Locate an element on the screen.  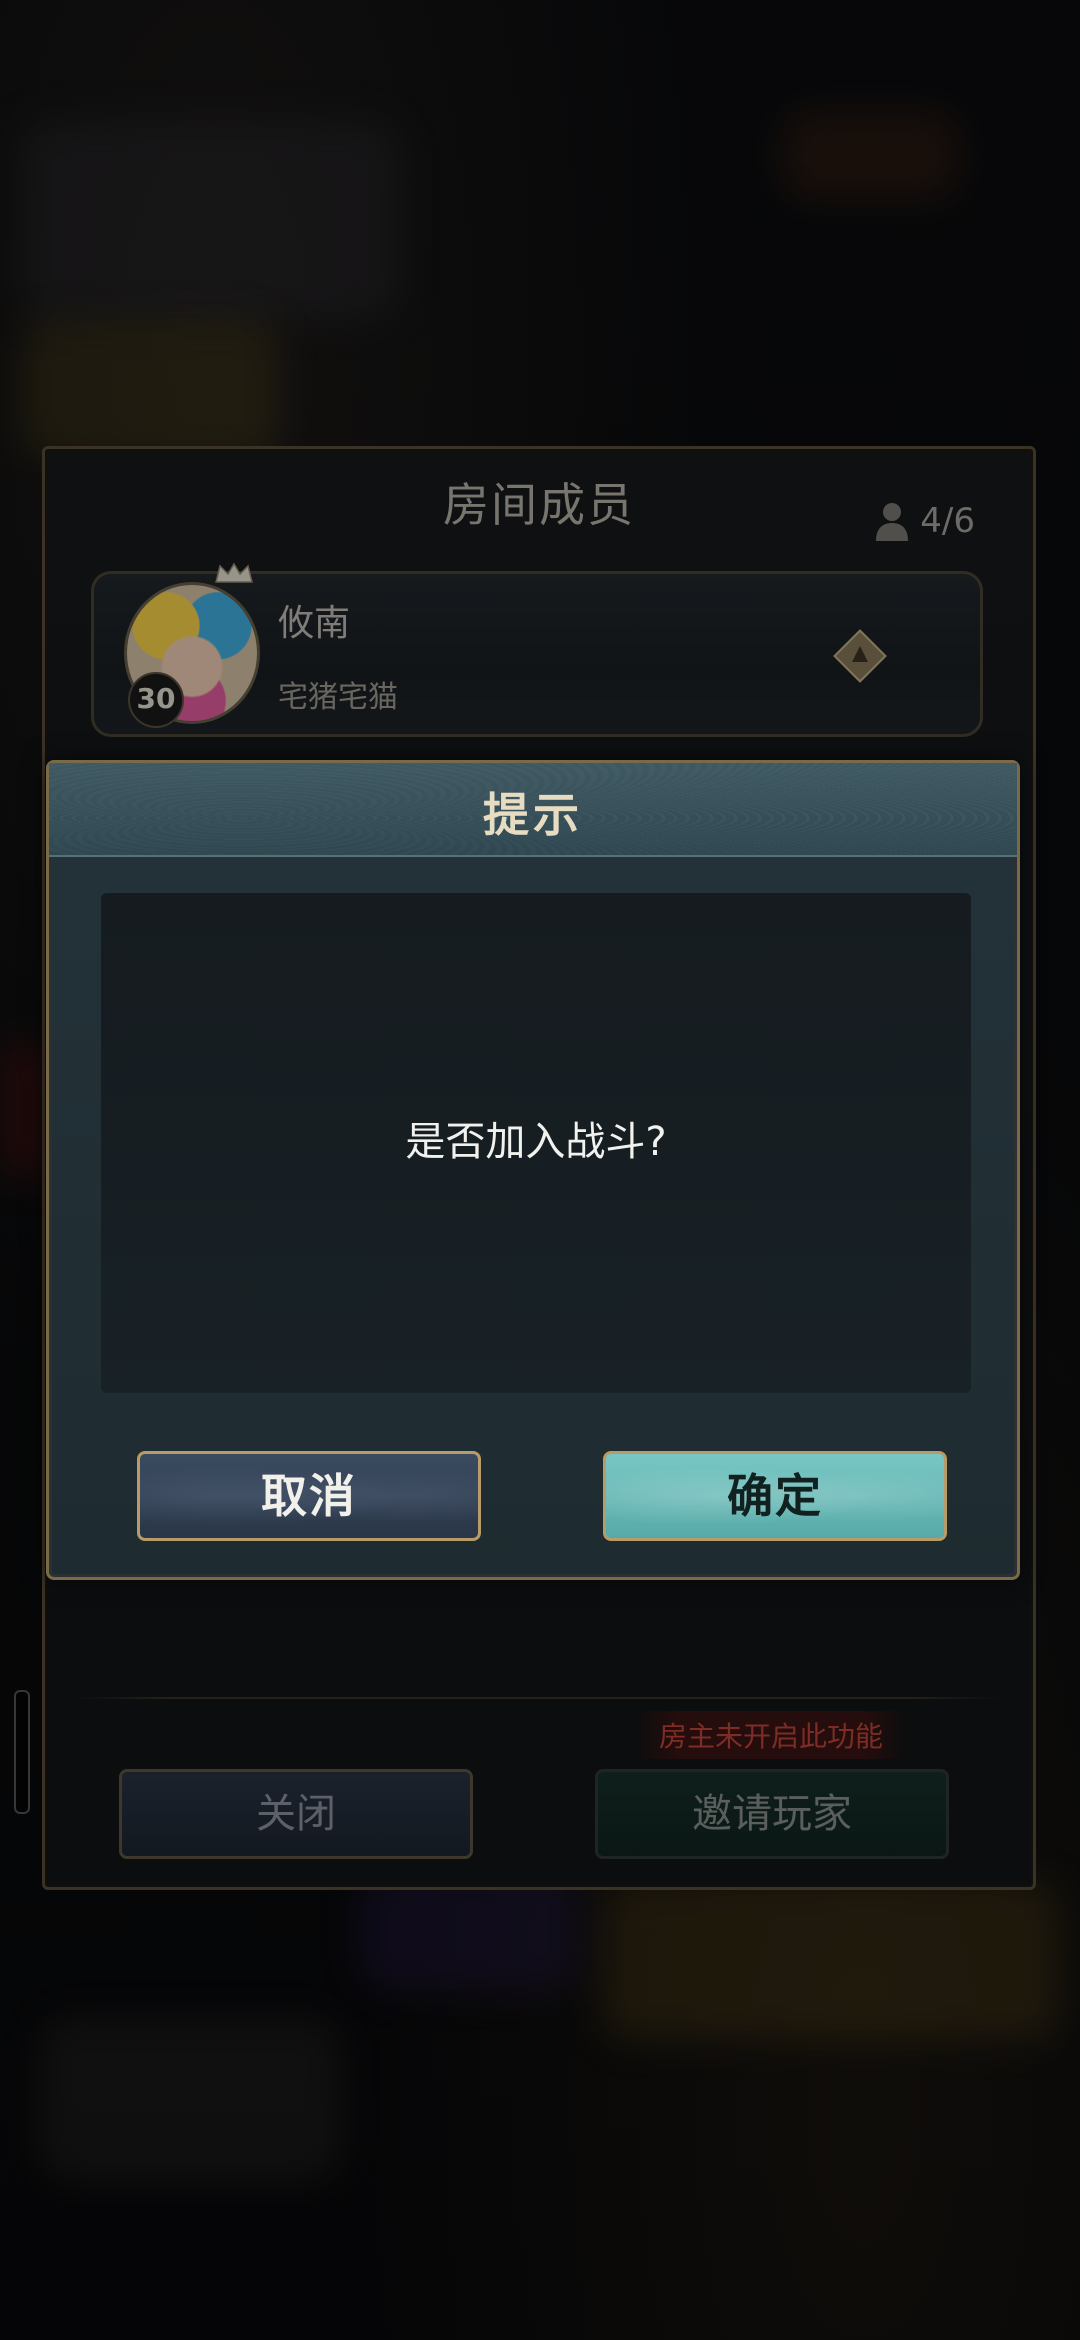
dialog-header: 提示 is located at coordinates (533, 810).